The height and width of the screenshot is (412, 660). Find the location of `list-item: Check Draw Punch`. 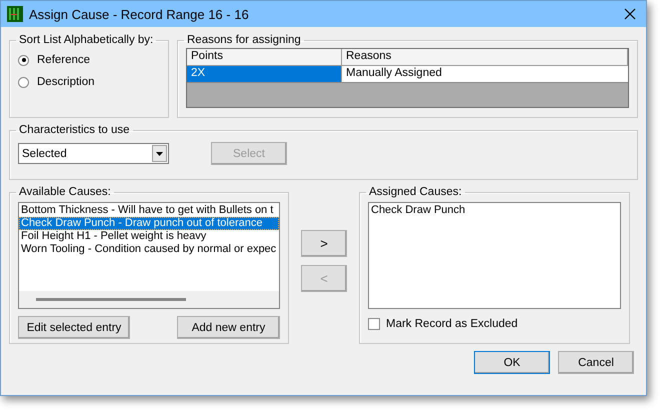

list-item: Check Draw Punch is located at coordinates (494, 210).